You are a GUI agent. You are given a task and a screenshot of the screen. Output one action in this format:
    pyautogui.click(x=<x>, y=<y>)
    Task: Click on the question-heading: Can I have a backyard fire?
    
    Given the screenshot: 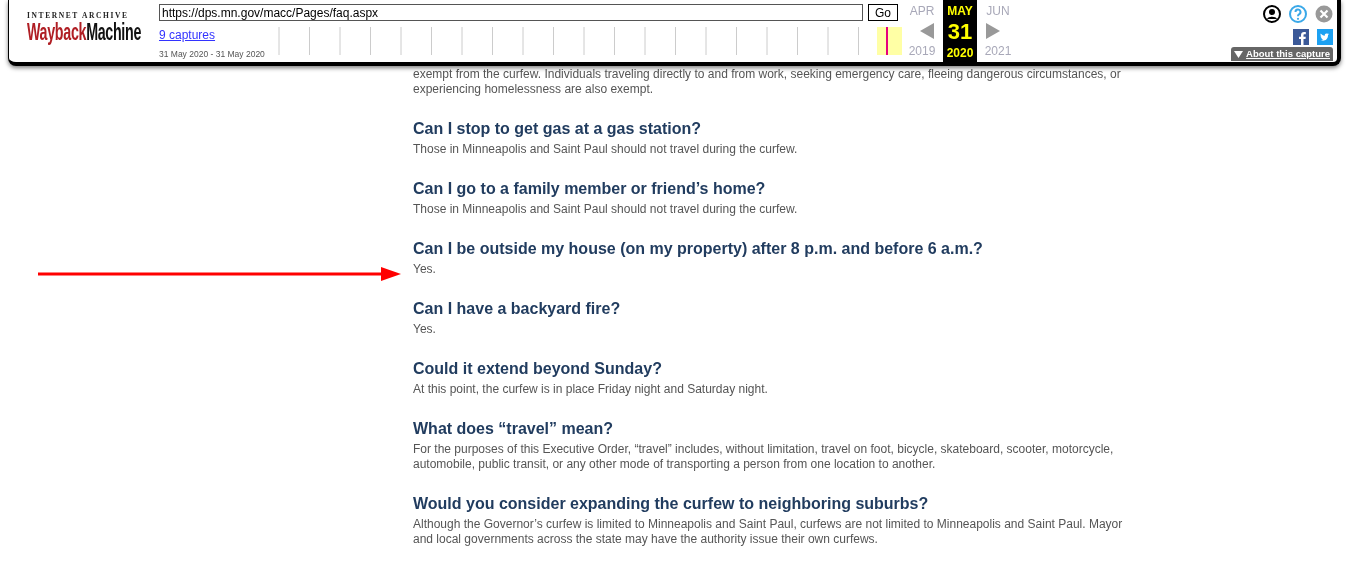 What is the action you would take?
    pyautogui.click(x=517, y=308)
    